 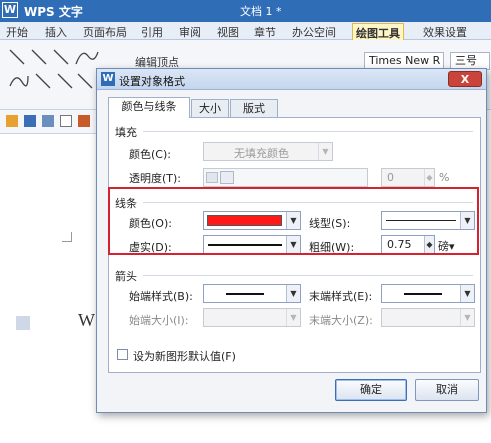 I want to click on menu-bar: 开始 插入 页面布局 引用 审阅 视图 章节 办公空间 绘图工具 效果设置, so click(x=245, y=32).